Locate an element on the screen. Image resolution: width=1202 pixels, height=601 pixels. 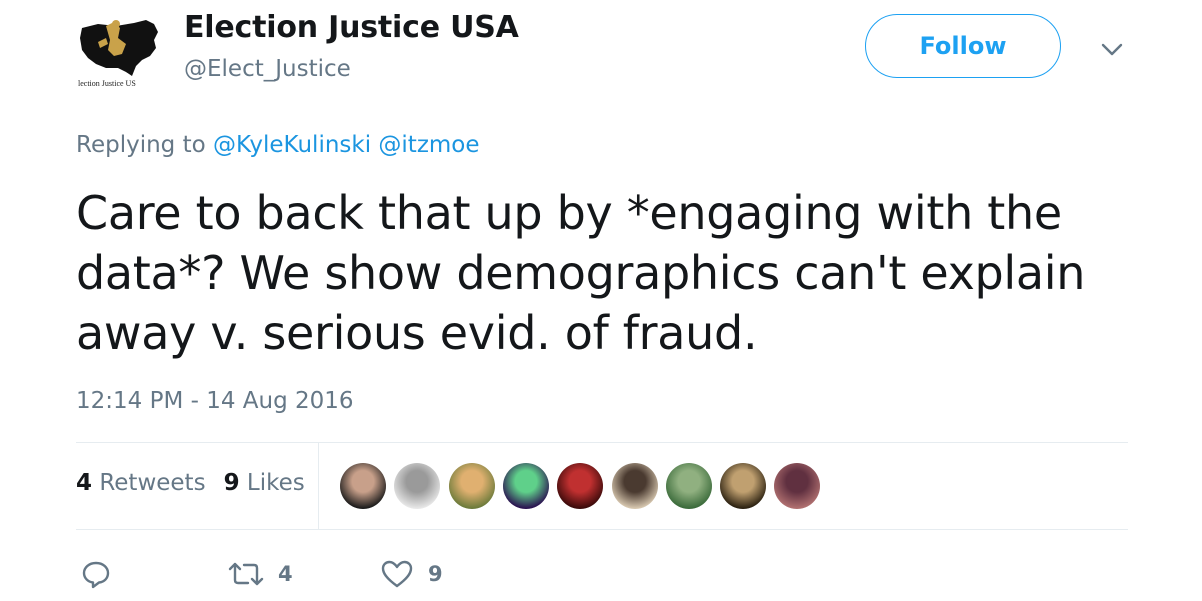
tweet-text-line: away v. serious evid. of fraud. is located at coordinates (417, 333).